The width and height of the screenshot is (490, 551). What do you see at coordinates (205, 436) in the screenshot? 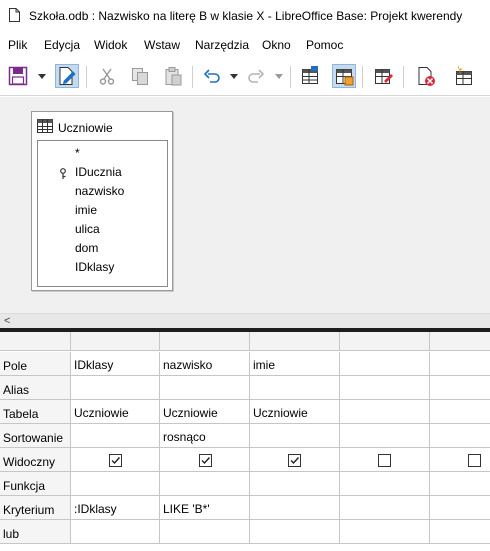
I see `grid-cell-sortowanie: rosnąco` at bounding box center [205, 436].